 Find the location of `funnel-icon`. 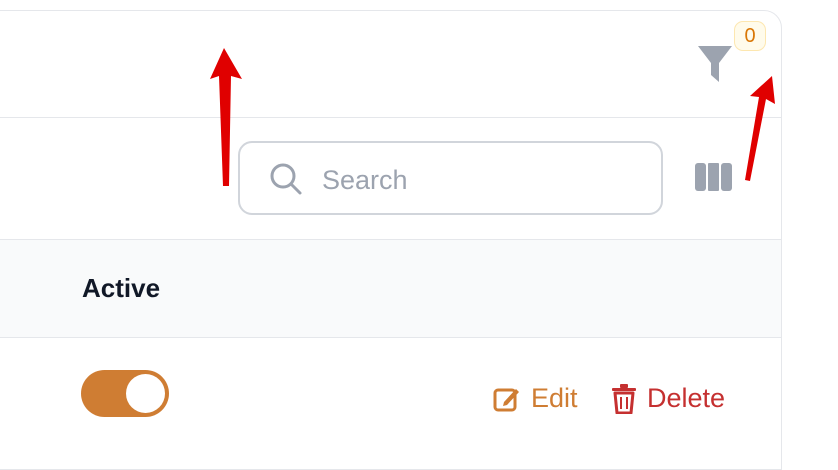

funnel-icon is located at coordinates (715, 64).